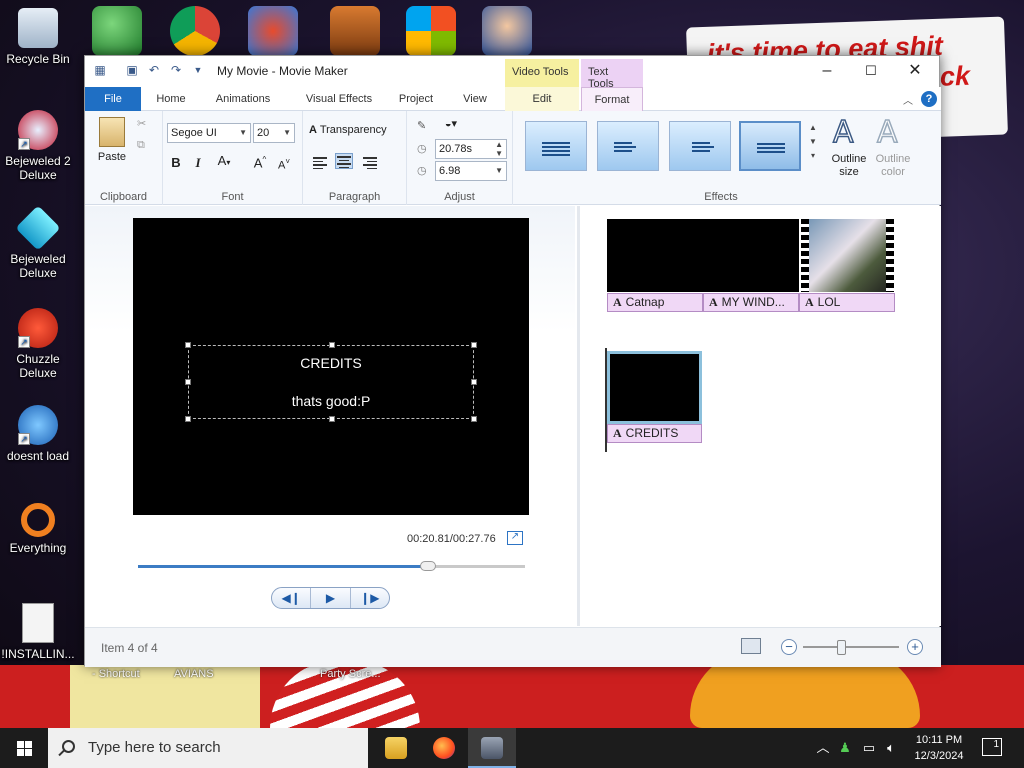 This screenshot has height=768, width=1024. What do you see at coordinates (915, 647) in the screenshot?
I see `zoom-in-button: +` at bounding box center [915, 647].